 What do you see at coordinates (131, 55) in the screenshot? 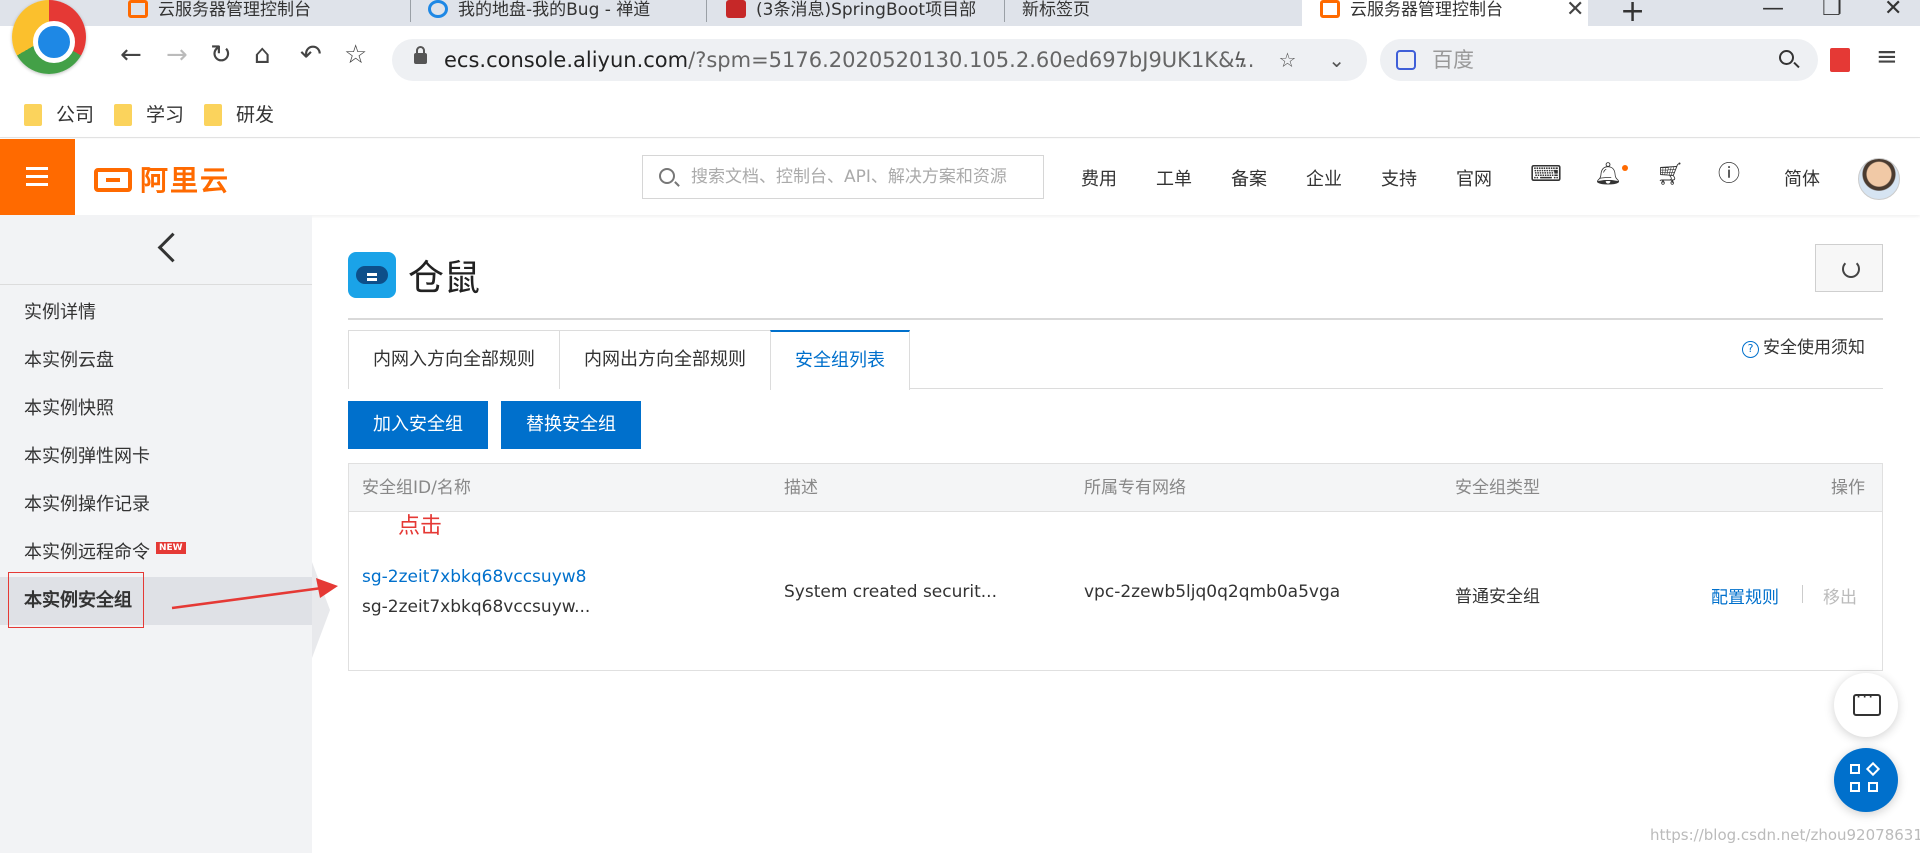
I see `back-icon: ←` at bounding box center [131, 55].